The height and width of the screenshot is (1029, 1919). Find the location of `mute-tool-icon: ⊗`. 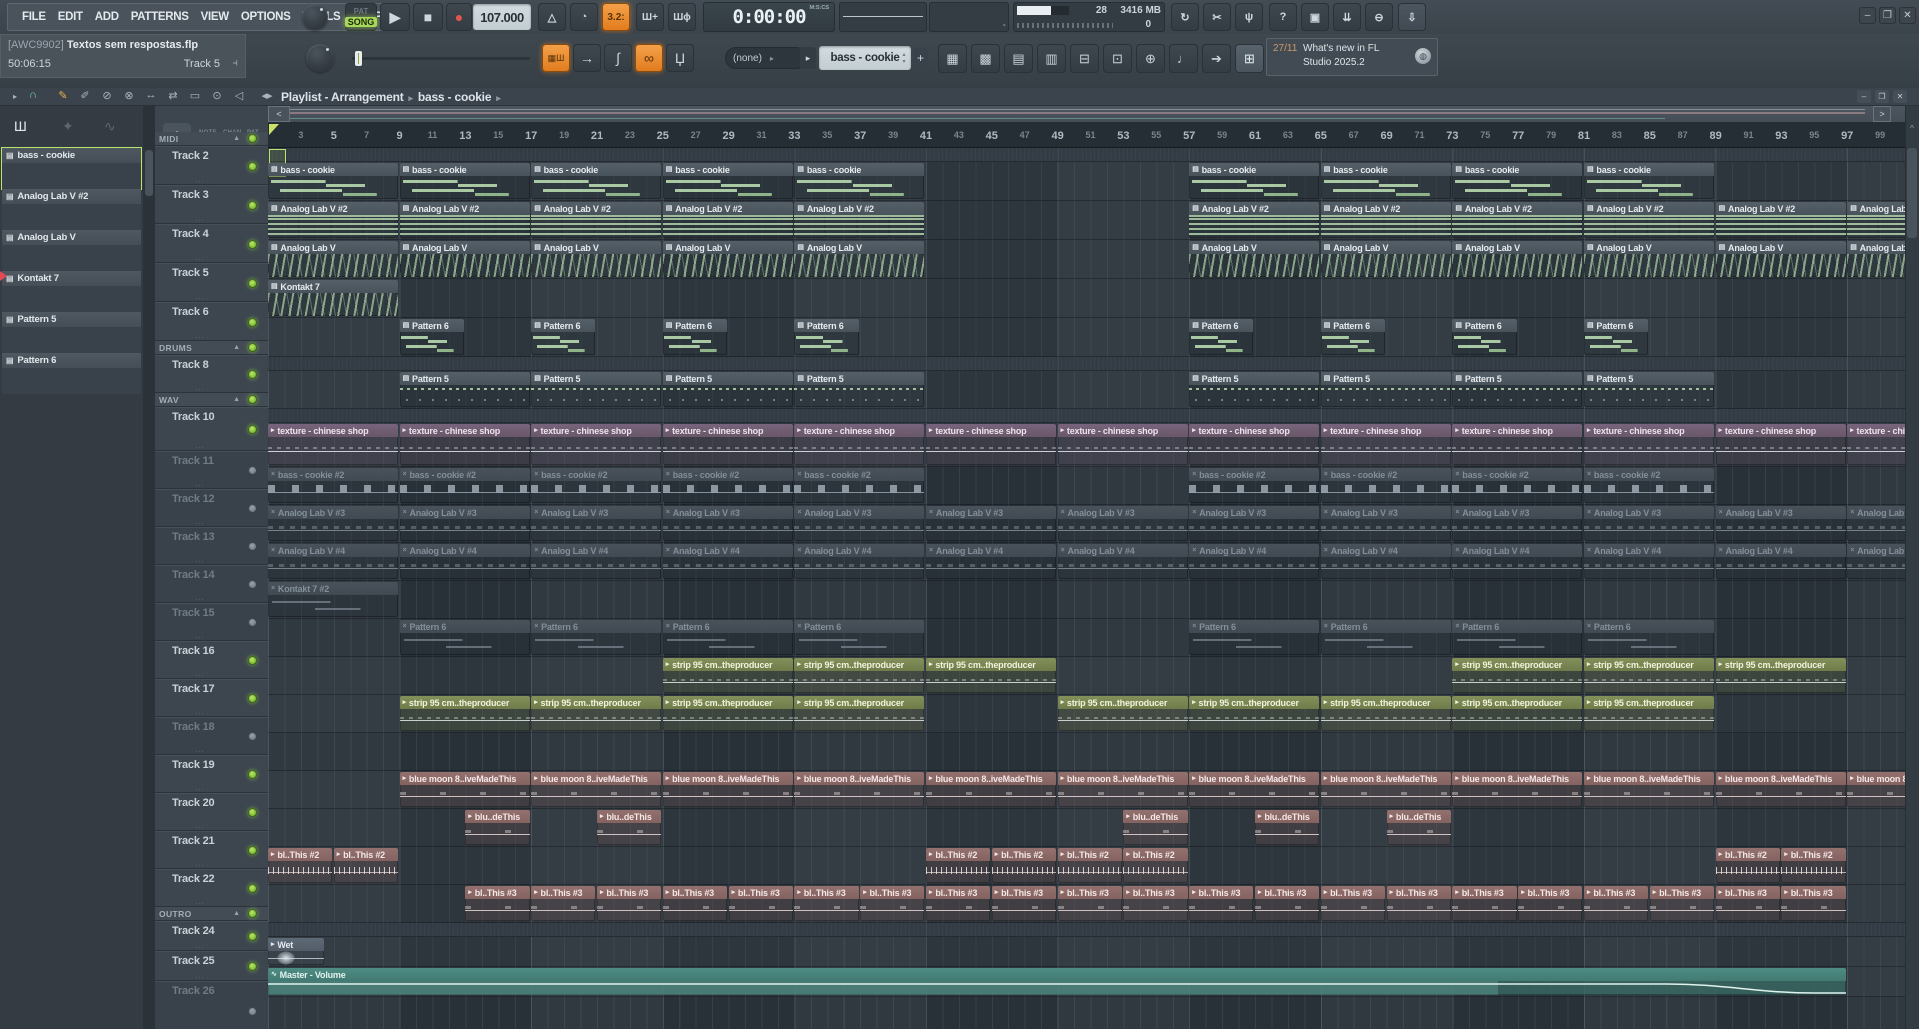

mute-tool-icon: ⊗ is located at coordinates (129, 95).